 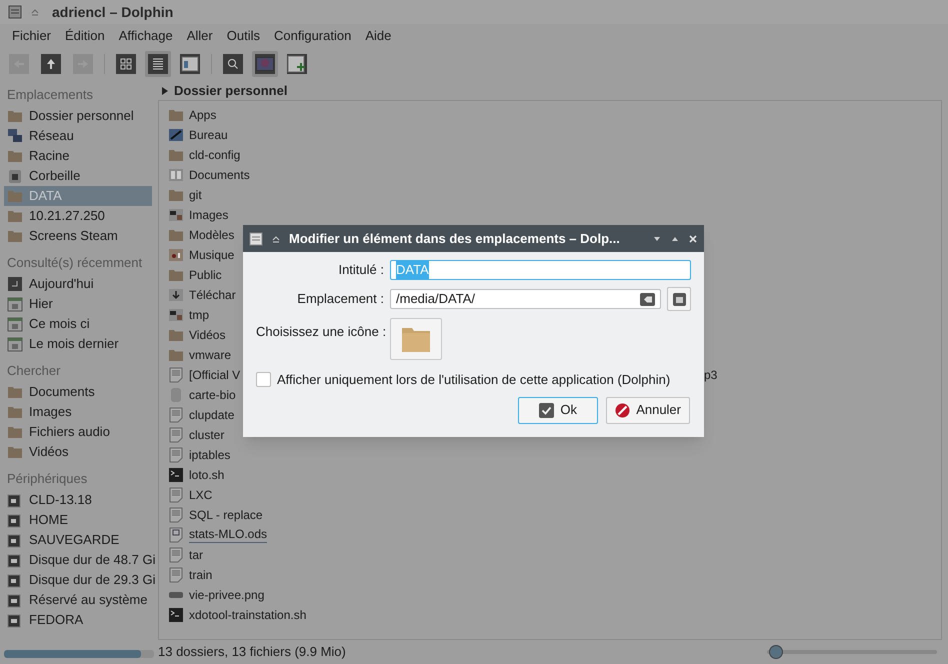 What do you see at coordinates (78, 600) in the screenshot?
I see `sidebar-item: Réservé au système` at bounding box center [78, 600].